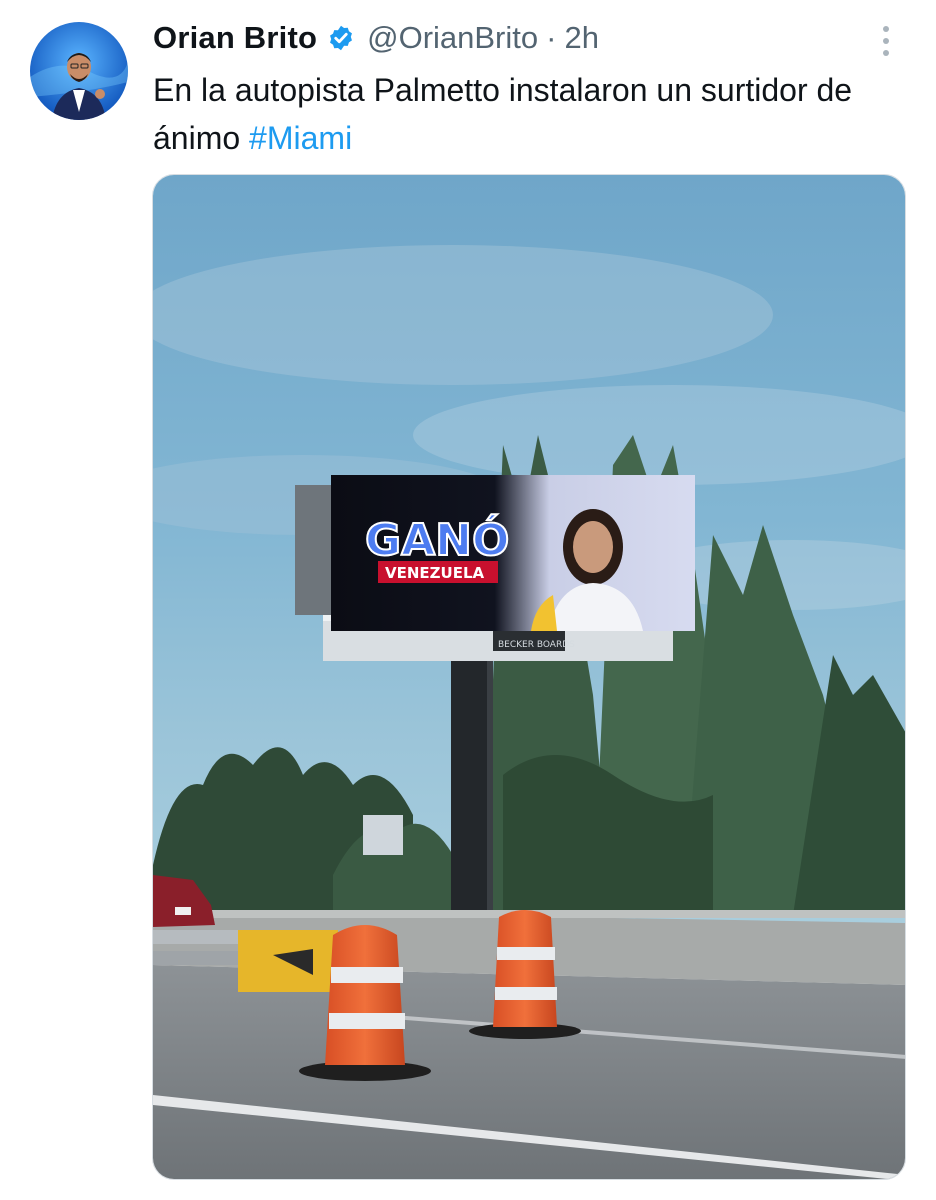 This screenshot has height=1200, width=936. I want to click on avatar, so click(79, 71).